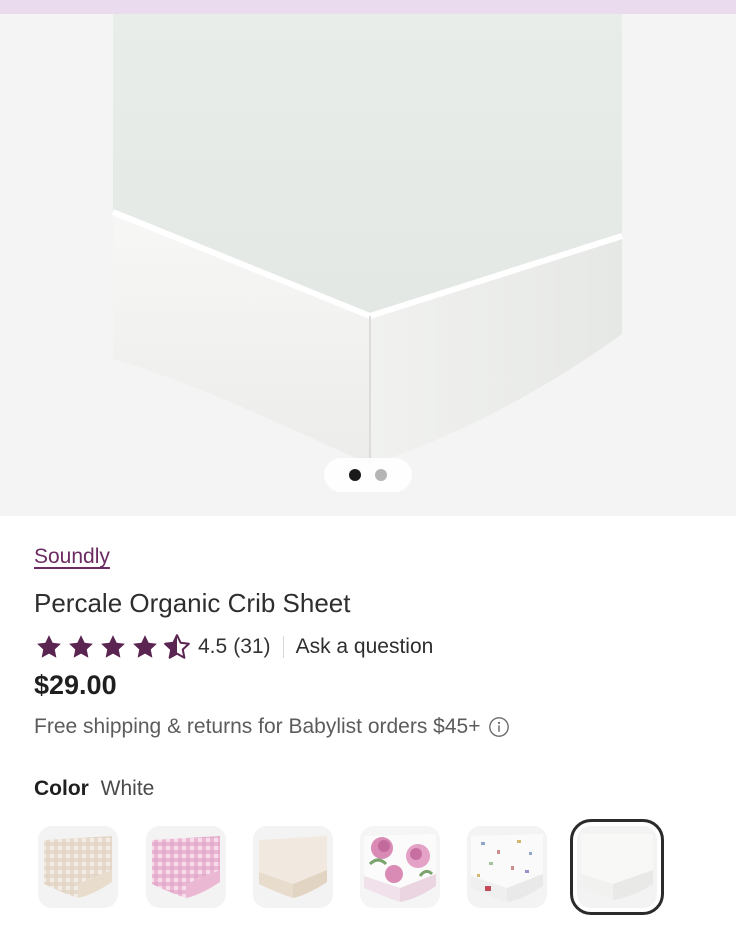 The width and height of the screenshot is (736, 925). I want to click on ask-question-link: Ask a question, so click(365, 647).